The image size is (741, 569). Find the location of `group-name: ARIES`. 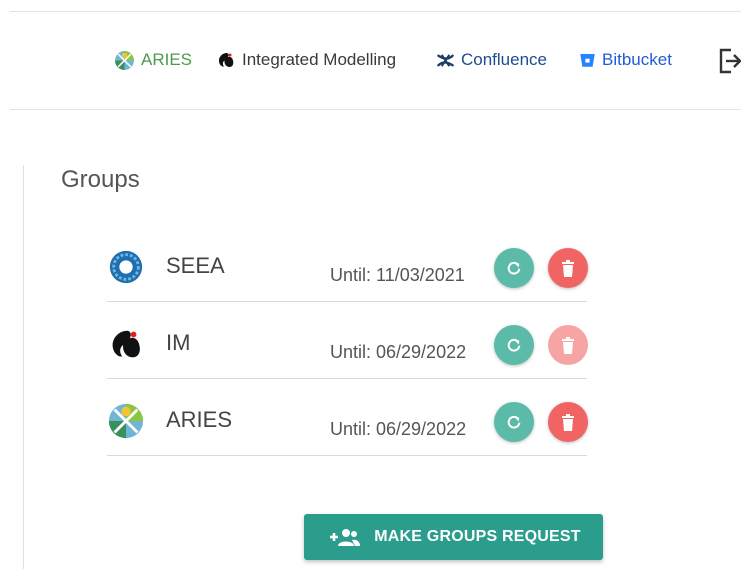

group-name: ARIES is located at coordinates (199, 419).